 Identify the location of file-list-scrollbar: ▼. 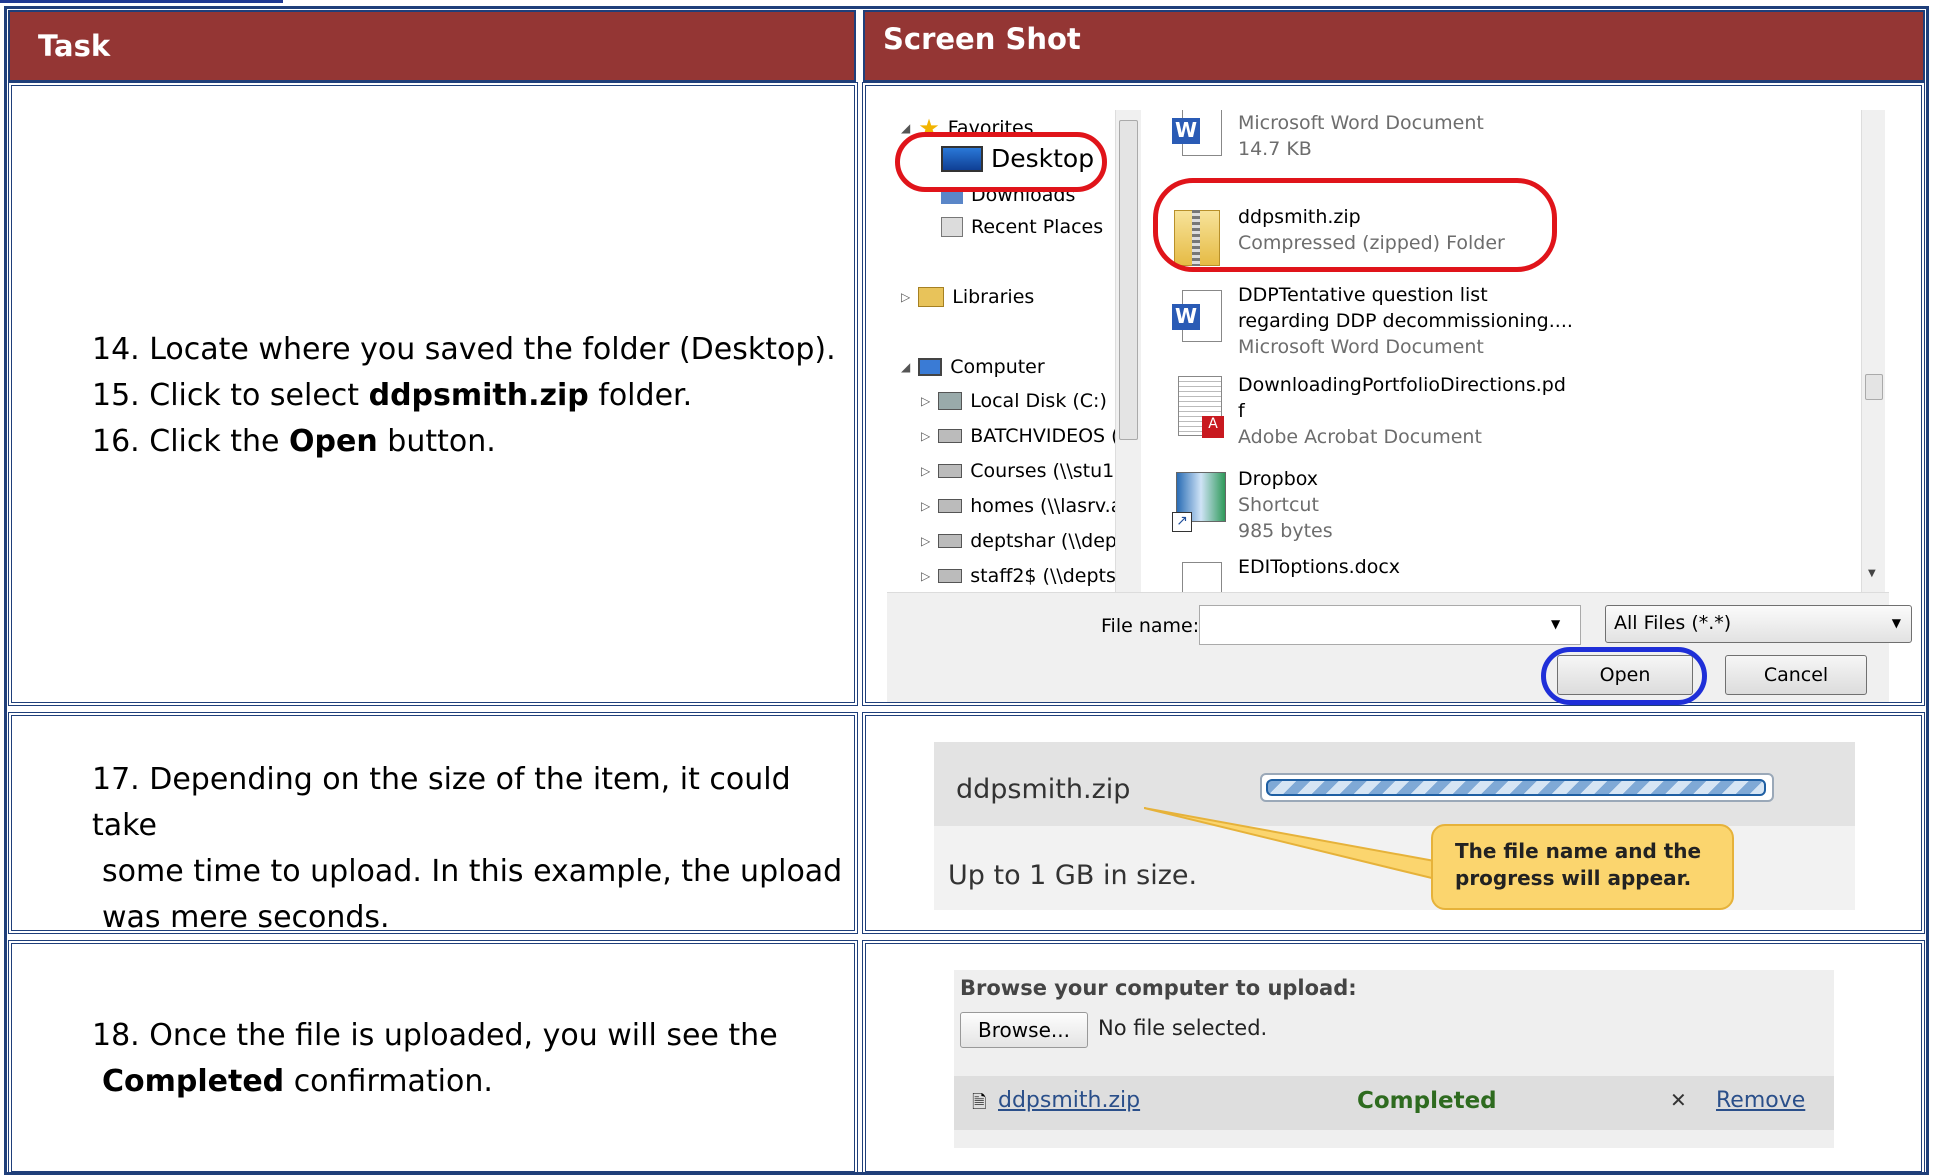
(1873, 351).